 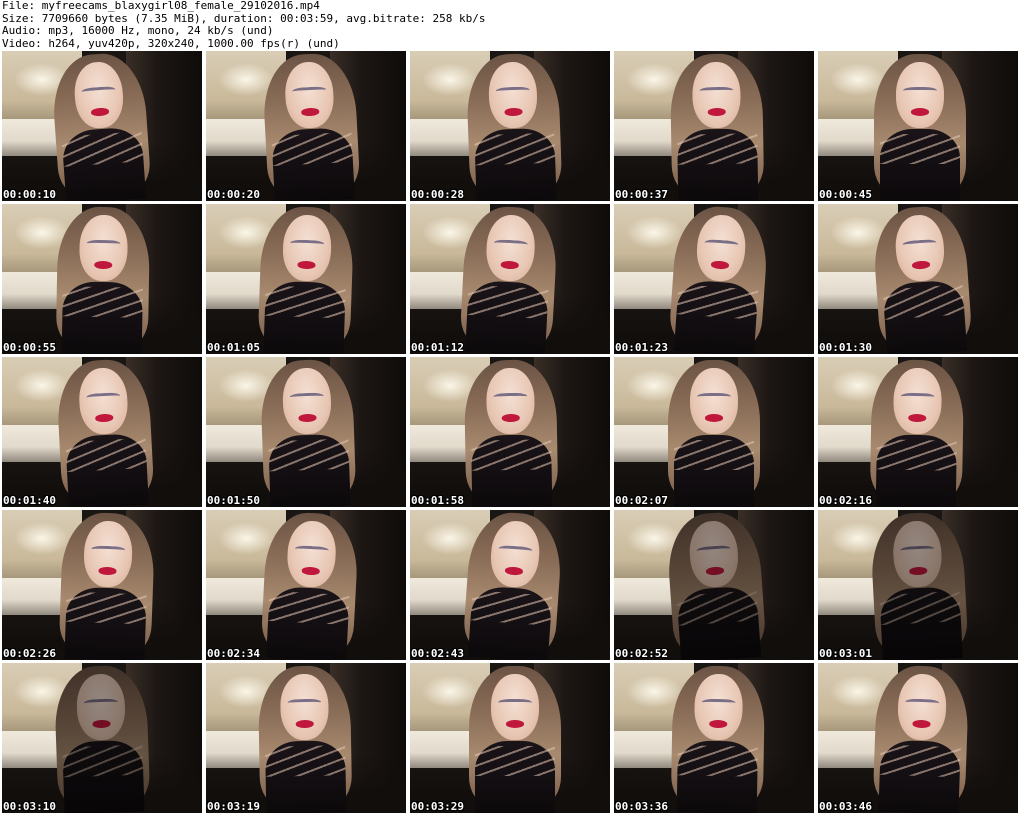 I want to click on thumbnail-timestamp: 00:00:28, so click(x=437, y=194).